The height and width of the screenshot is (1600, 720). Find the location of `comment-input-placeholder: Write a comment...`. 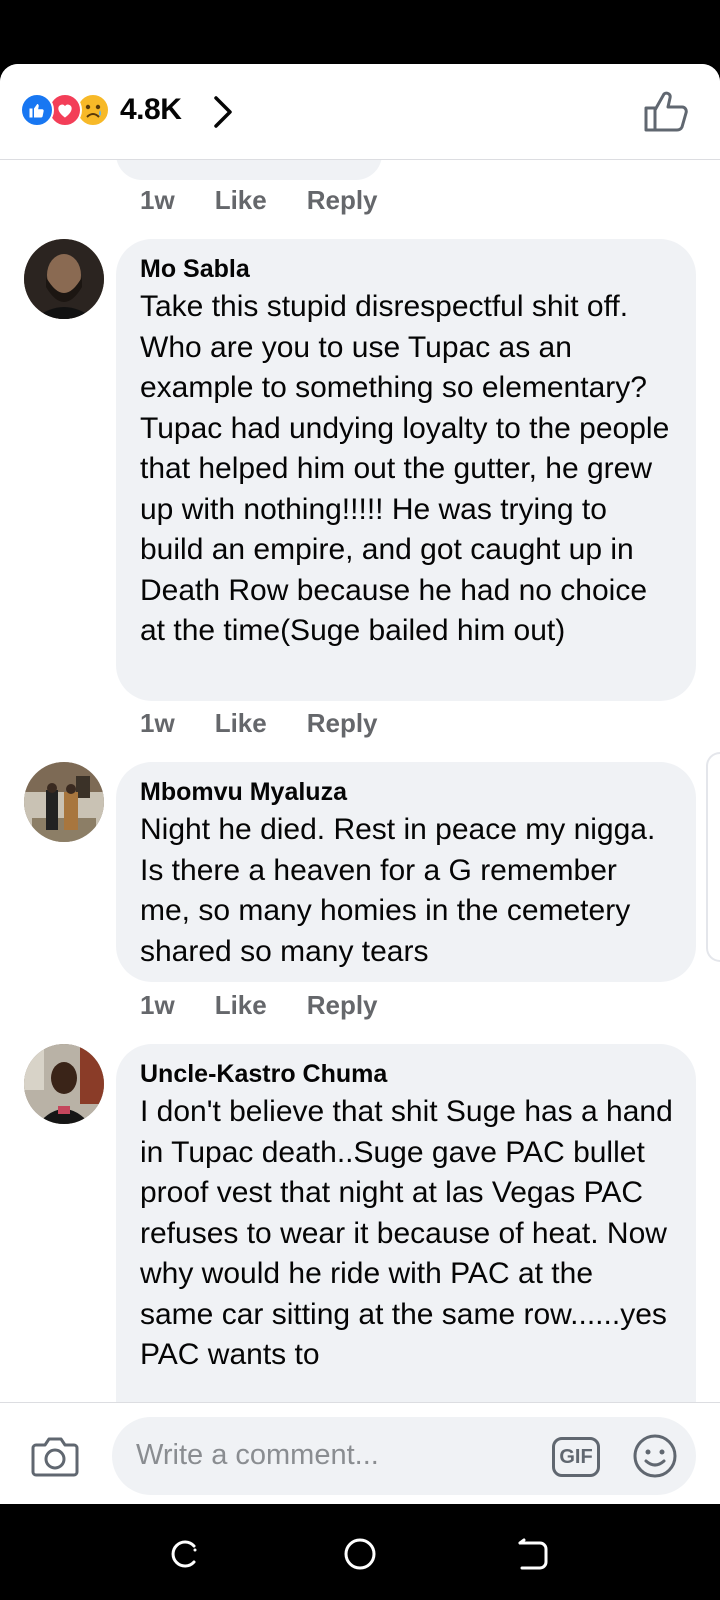

comment-input-placeholder: Write a comment... is located at coordinates (257, 1455).